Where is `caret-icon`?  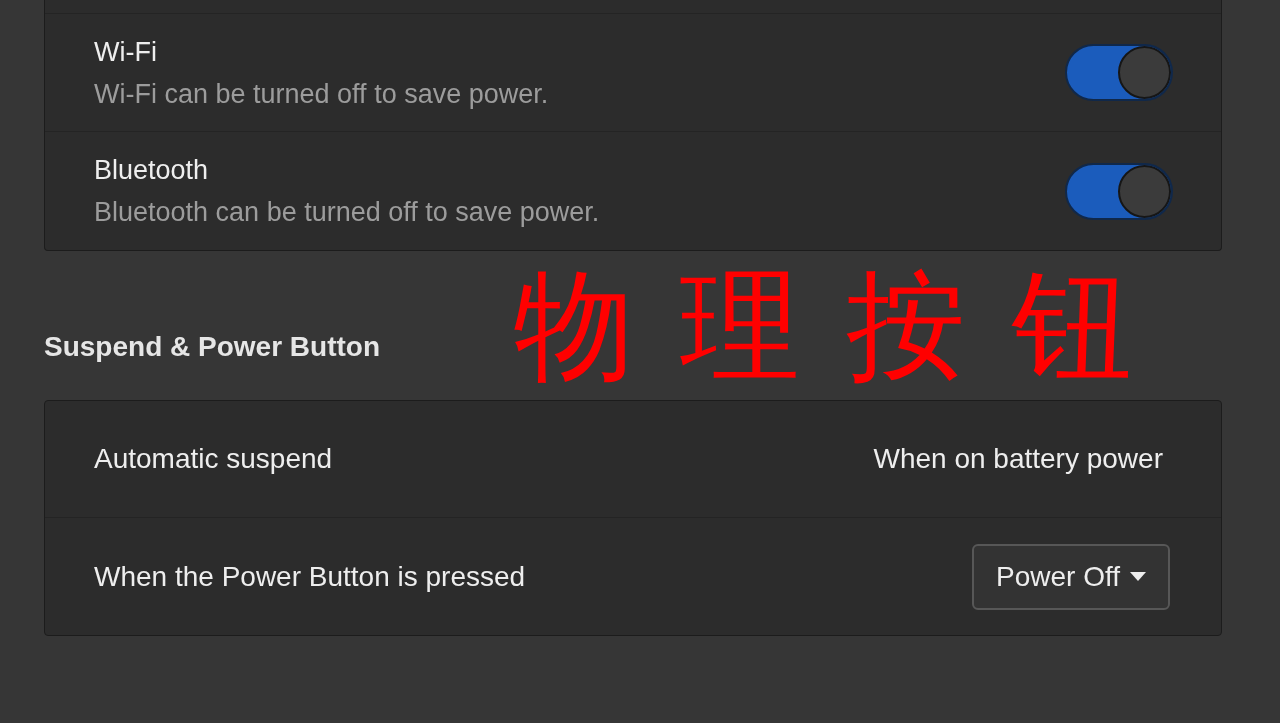
caret-icon is located at coordinates (1138, 576).